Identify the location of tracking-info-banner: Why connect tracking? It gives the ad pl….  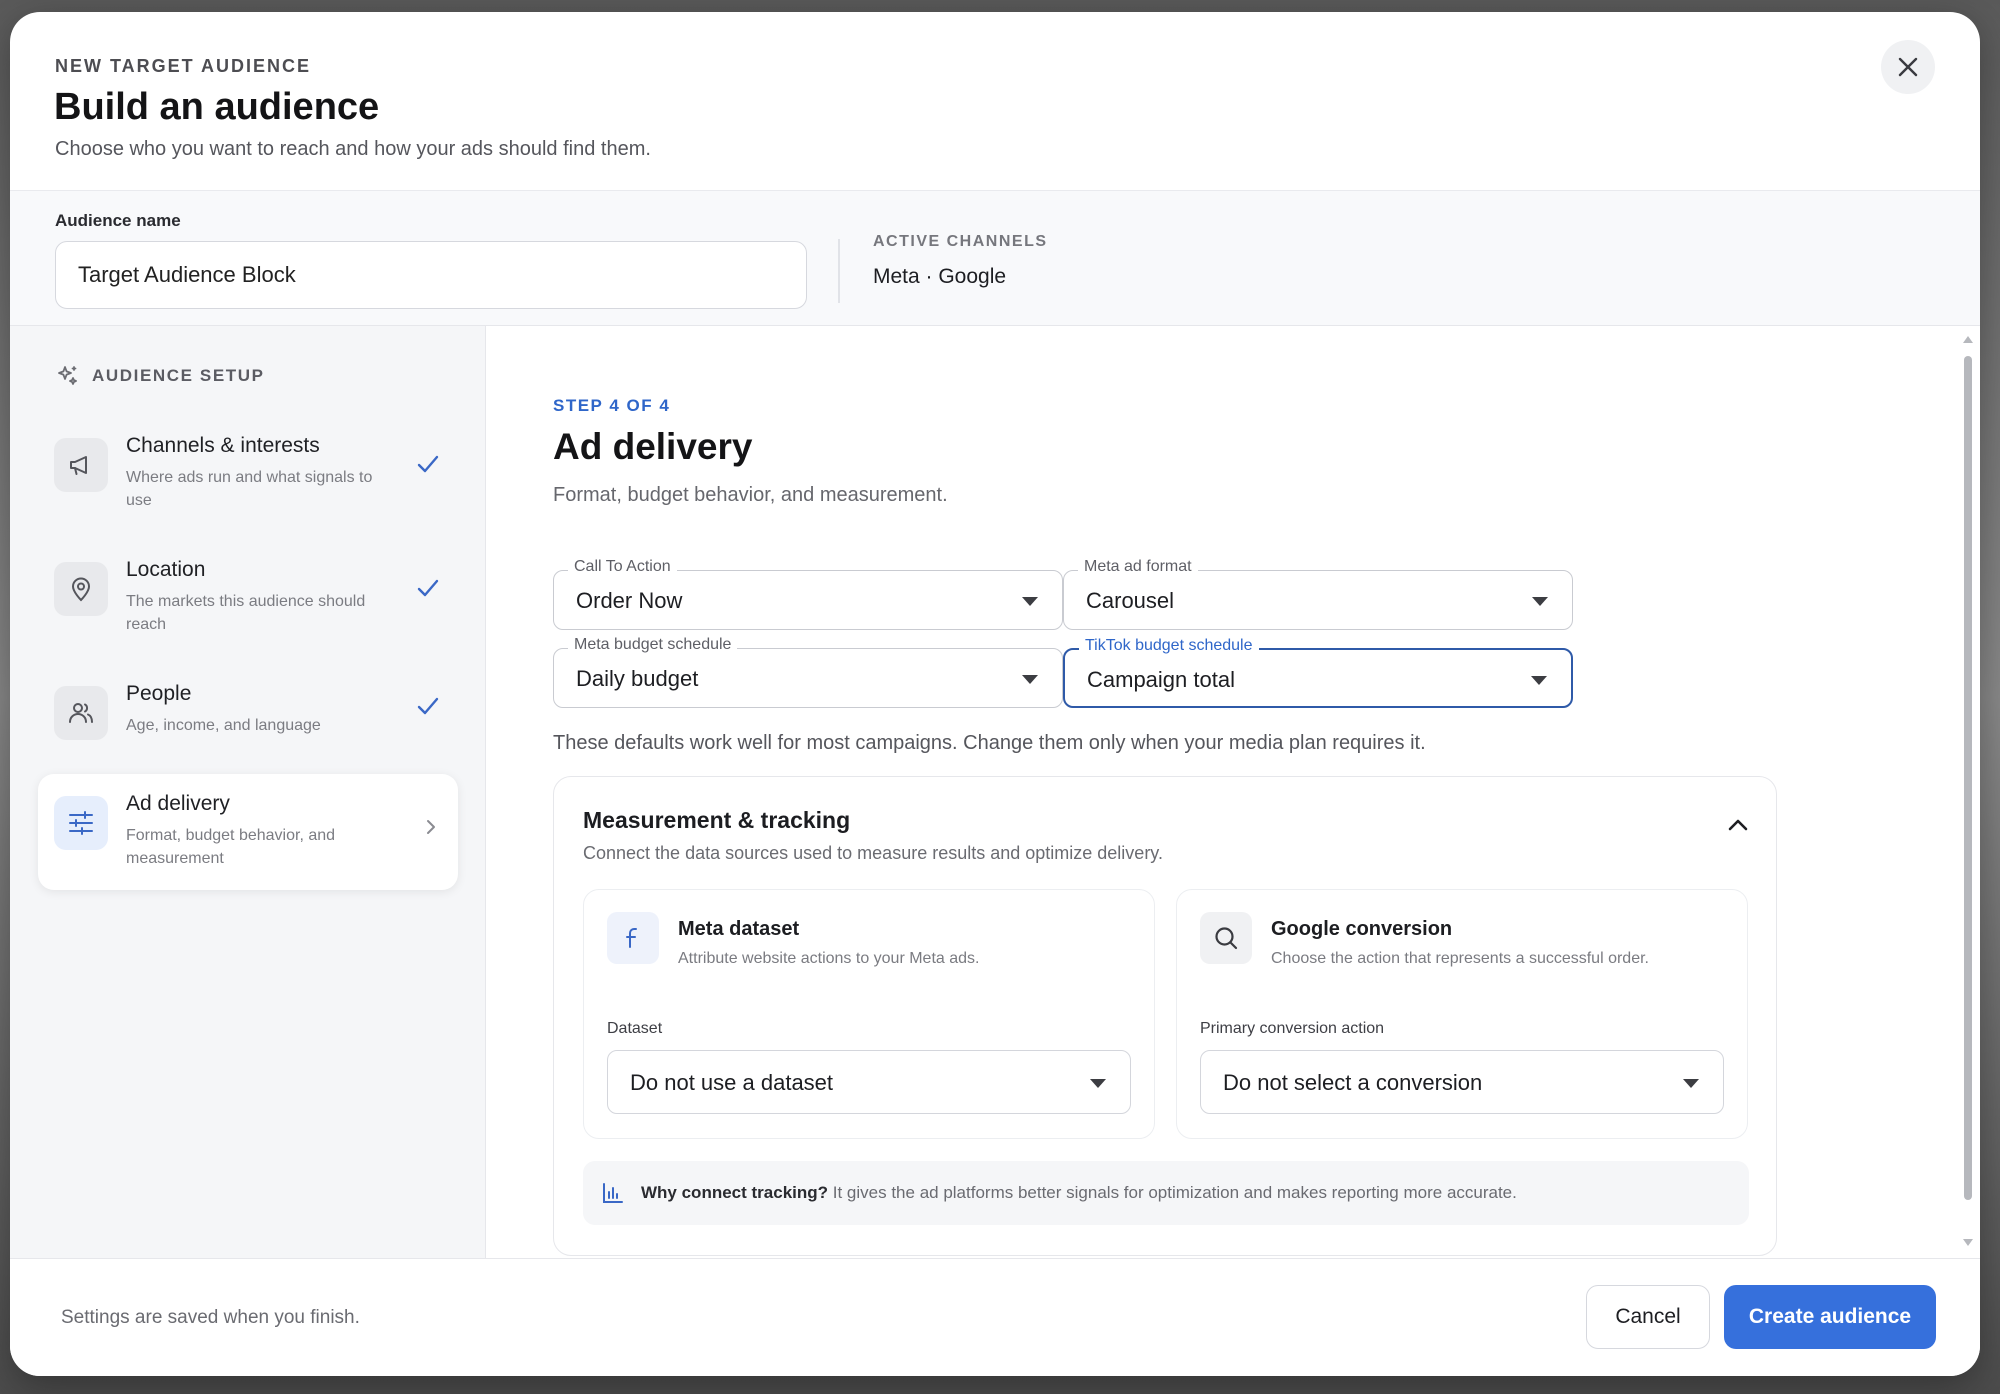
(1166, 1193).